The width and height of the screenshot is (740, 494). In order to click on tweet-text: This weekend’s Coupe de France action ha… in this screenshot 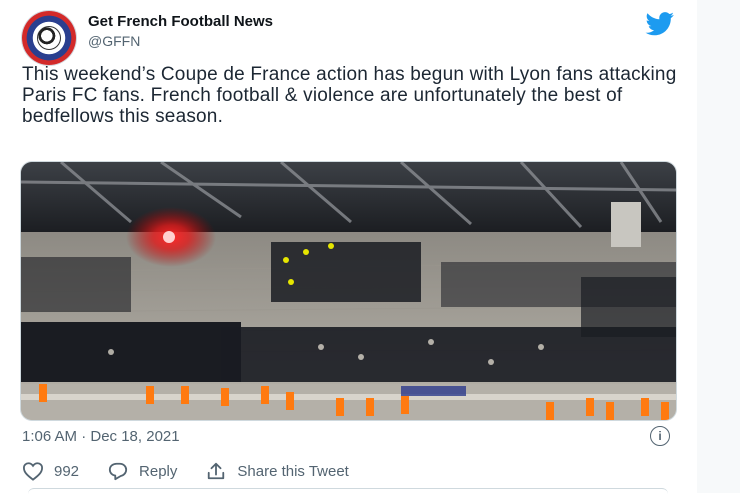, I will do `click(349, 95)`.